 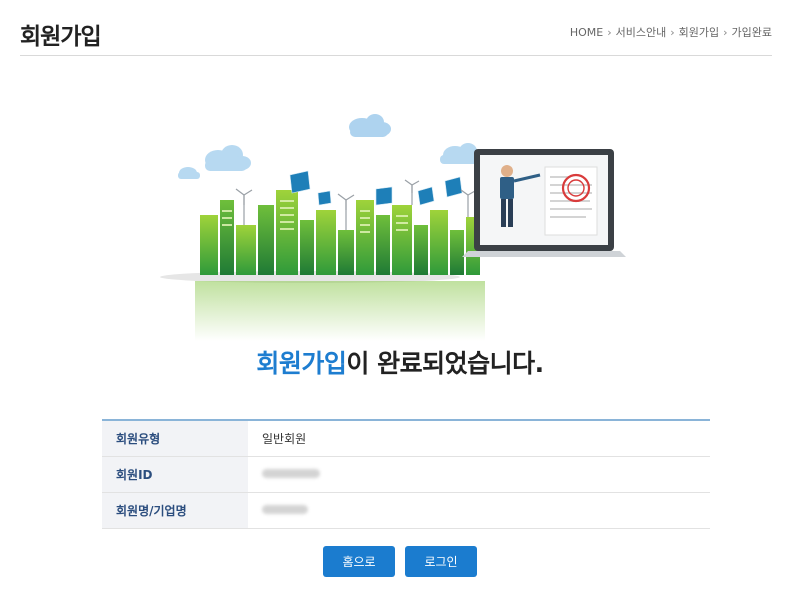 What do you see at coordinates (301, 363) in the screenshot?
I see `message-accent: 회원가입` at bounding box center [301, 363].